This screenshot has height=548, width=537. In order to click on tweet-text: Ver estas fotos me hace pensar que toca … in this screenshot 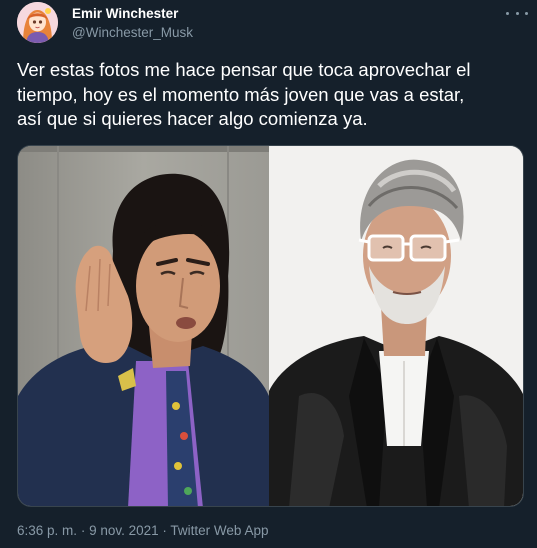, I will do `click(272, 95)`.